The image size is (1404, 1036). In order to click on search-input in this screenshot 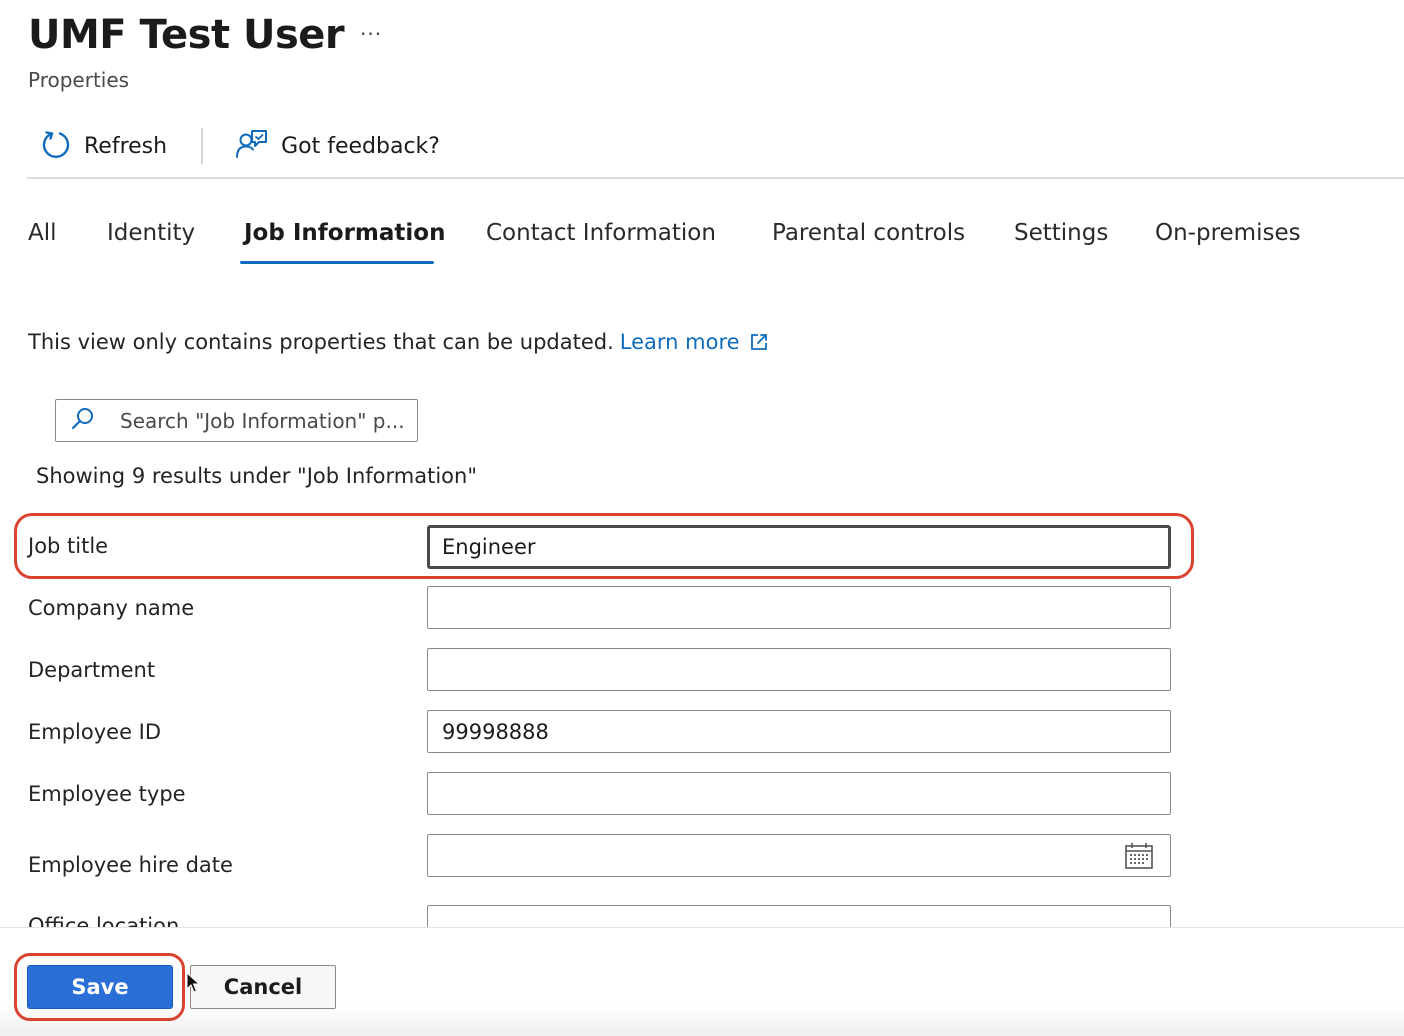, I will do `click(265, 420)`.